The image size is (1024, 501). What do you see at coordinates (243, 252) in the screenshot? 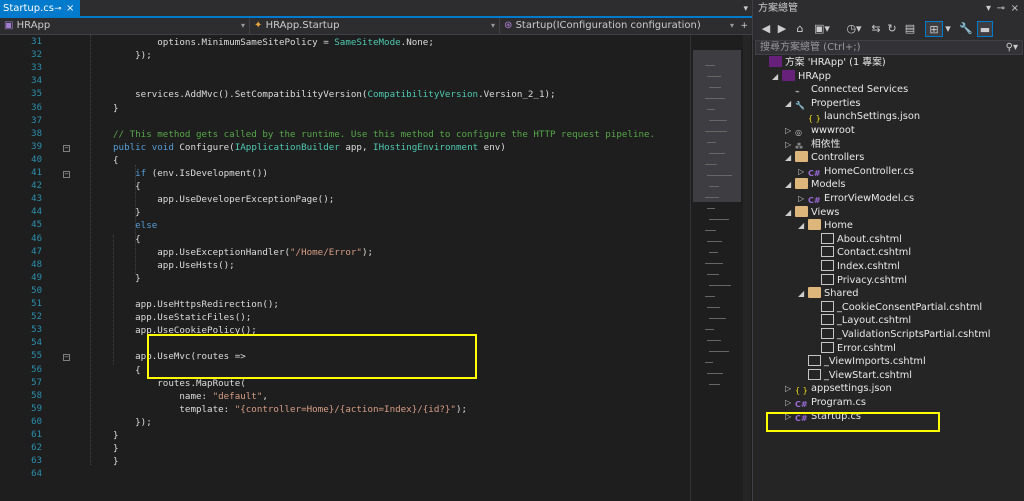
I see `code-line: app.UseExceptionHandler("/Home/Error");` at bounding box center [243, 252].